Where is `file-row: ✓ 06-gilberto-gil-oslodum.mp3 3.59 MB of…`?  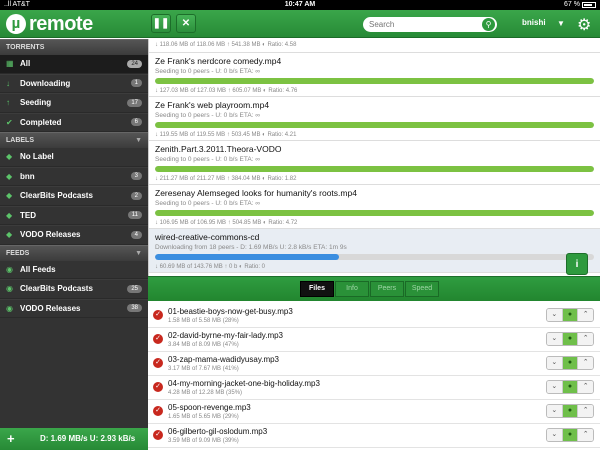 file-row: ✓ 06-gilberto-gil-oslodum.mp3 3.59 MB of… is located at coordinates (374, 436).